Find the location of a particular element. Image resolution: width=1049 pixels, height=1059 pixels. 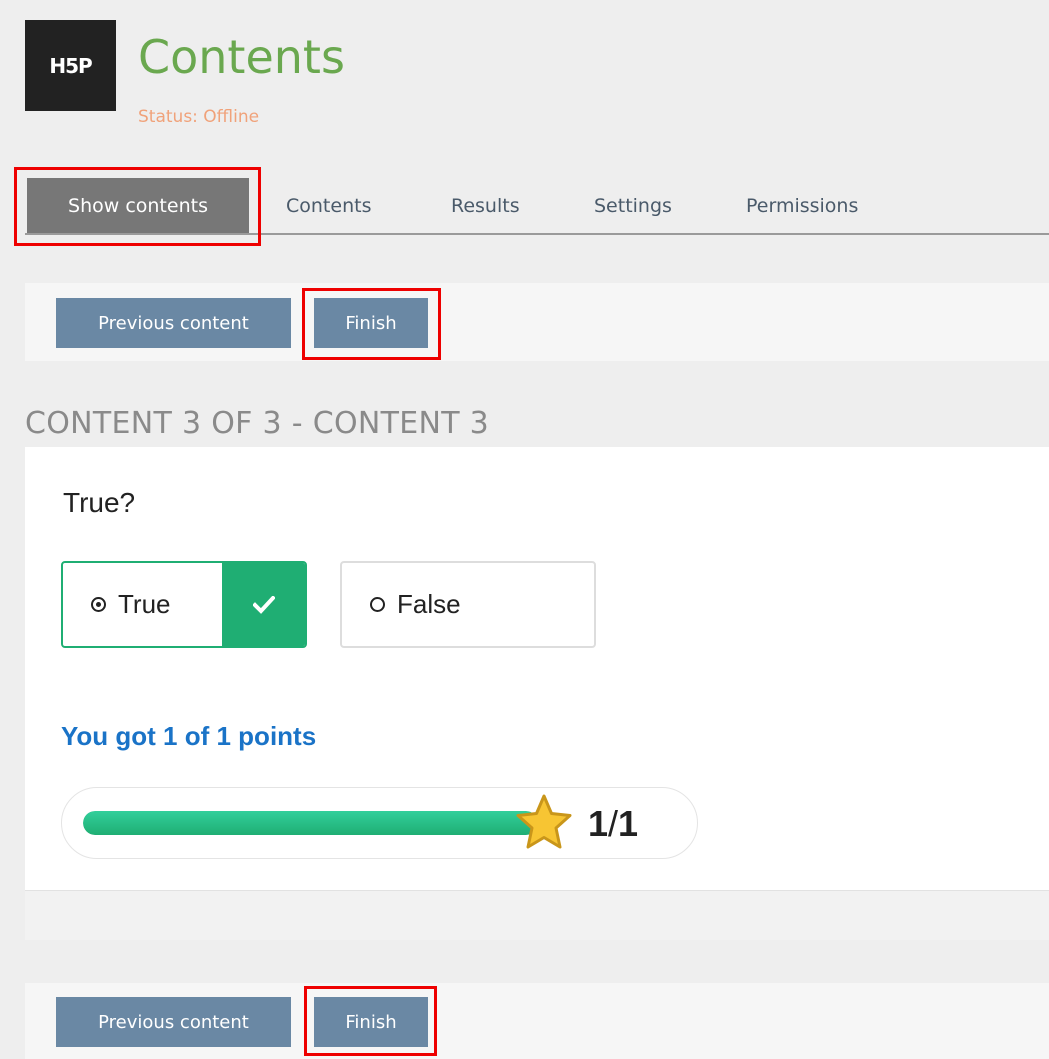

tab-results: Results is located at coordinates (485, 205).